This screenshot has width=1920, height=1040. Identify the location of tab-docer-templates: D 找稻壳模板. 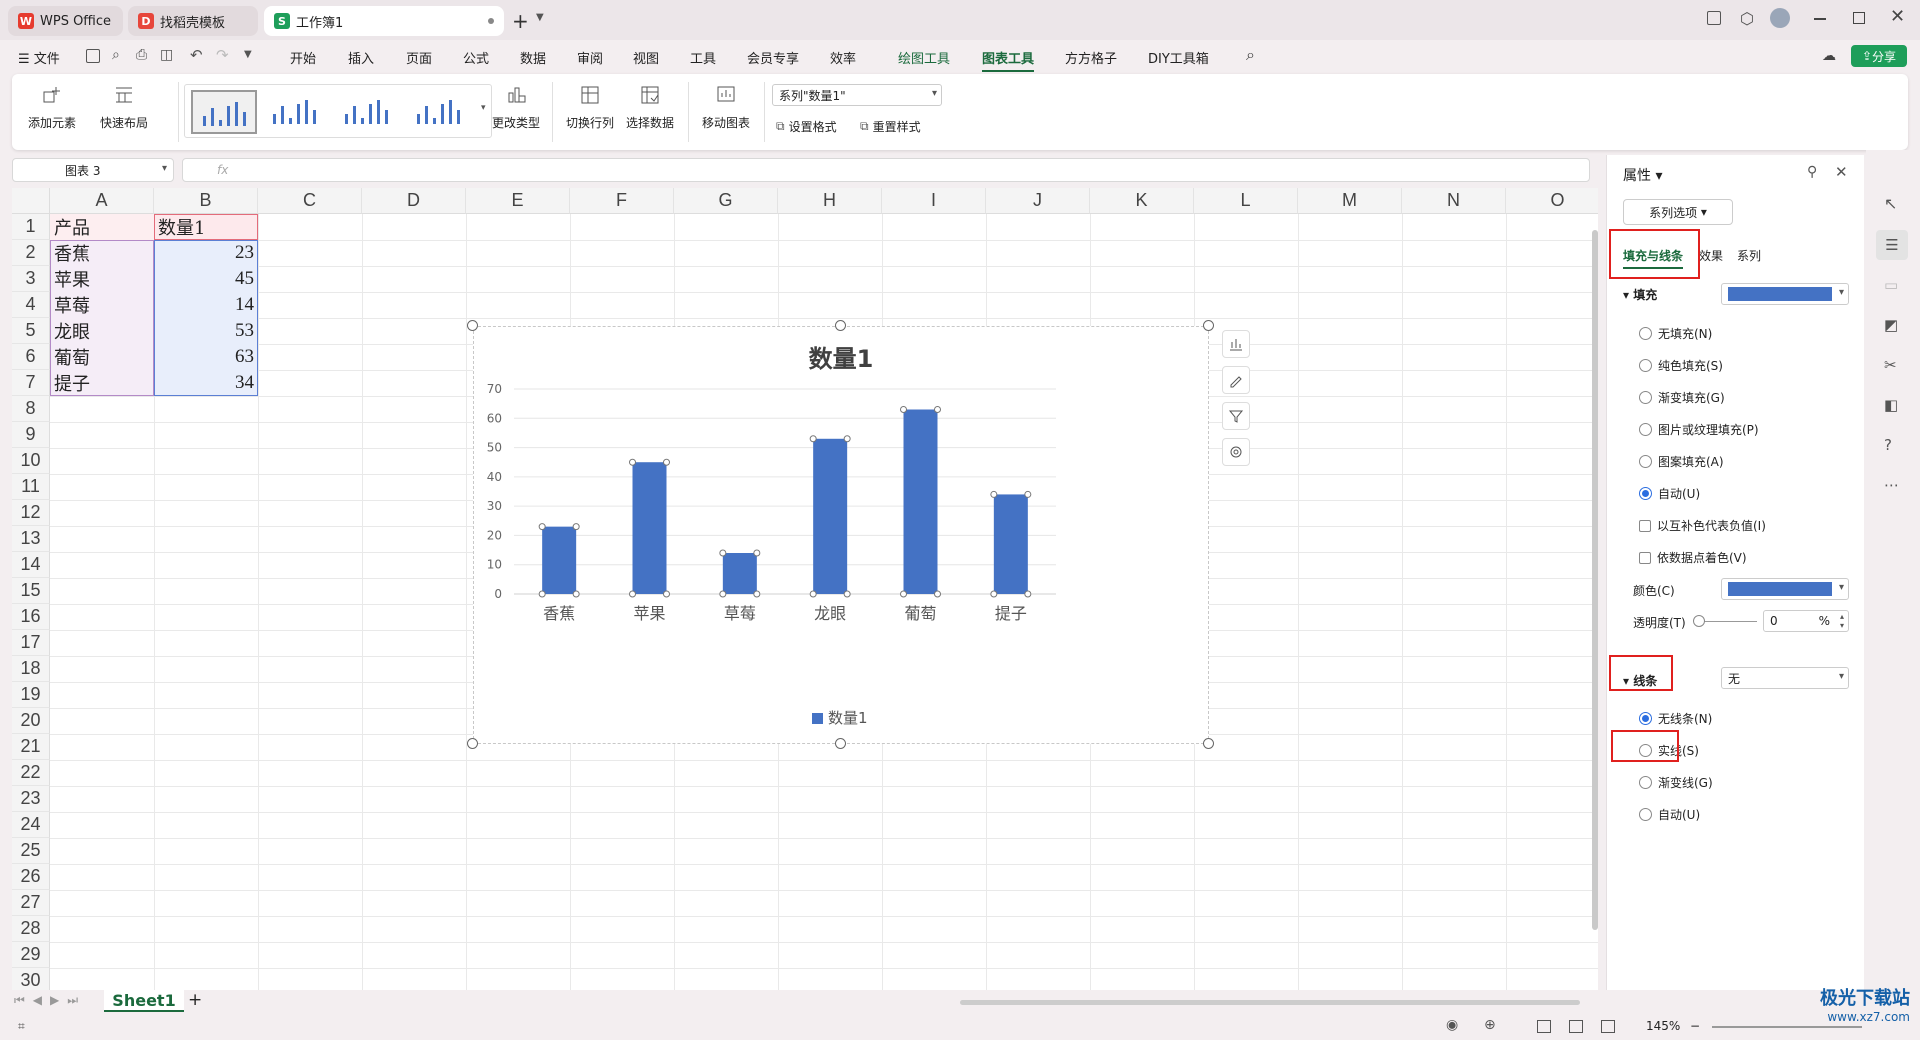
(193, 21).